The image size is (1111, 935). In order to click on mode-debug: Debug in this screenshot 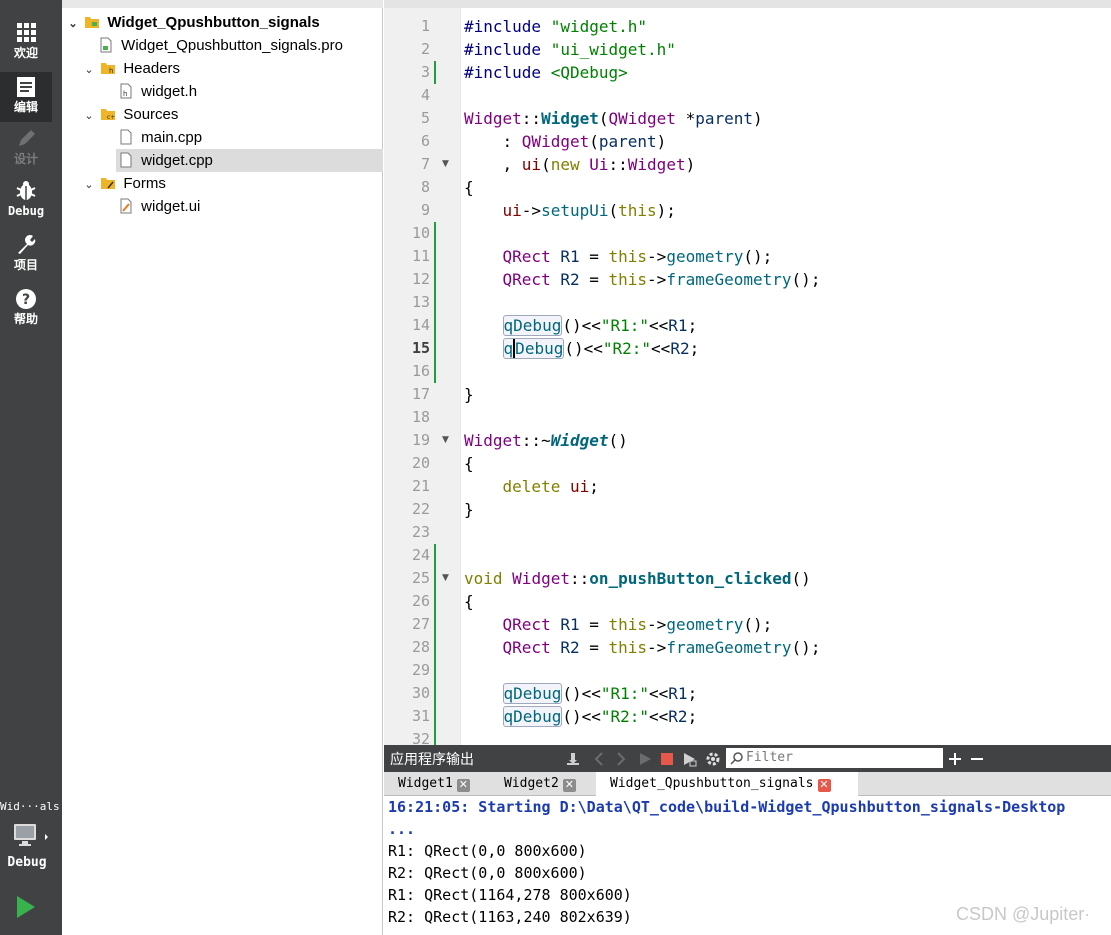, I will do `click(26, 198)`.